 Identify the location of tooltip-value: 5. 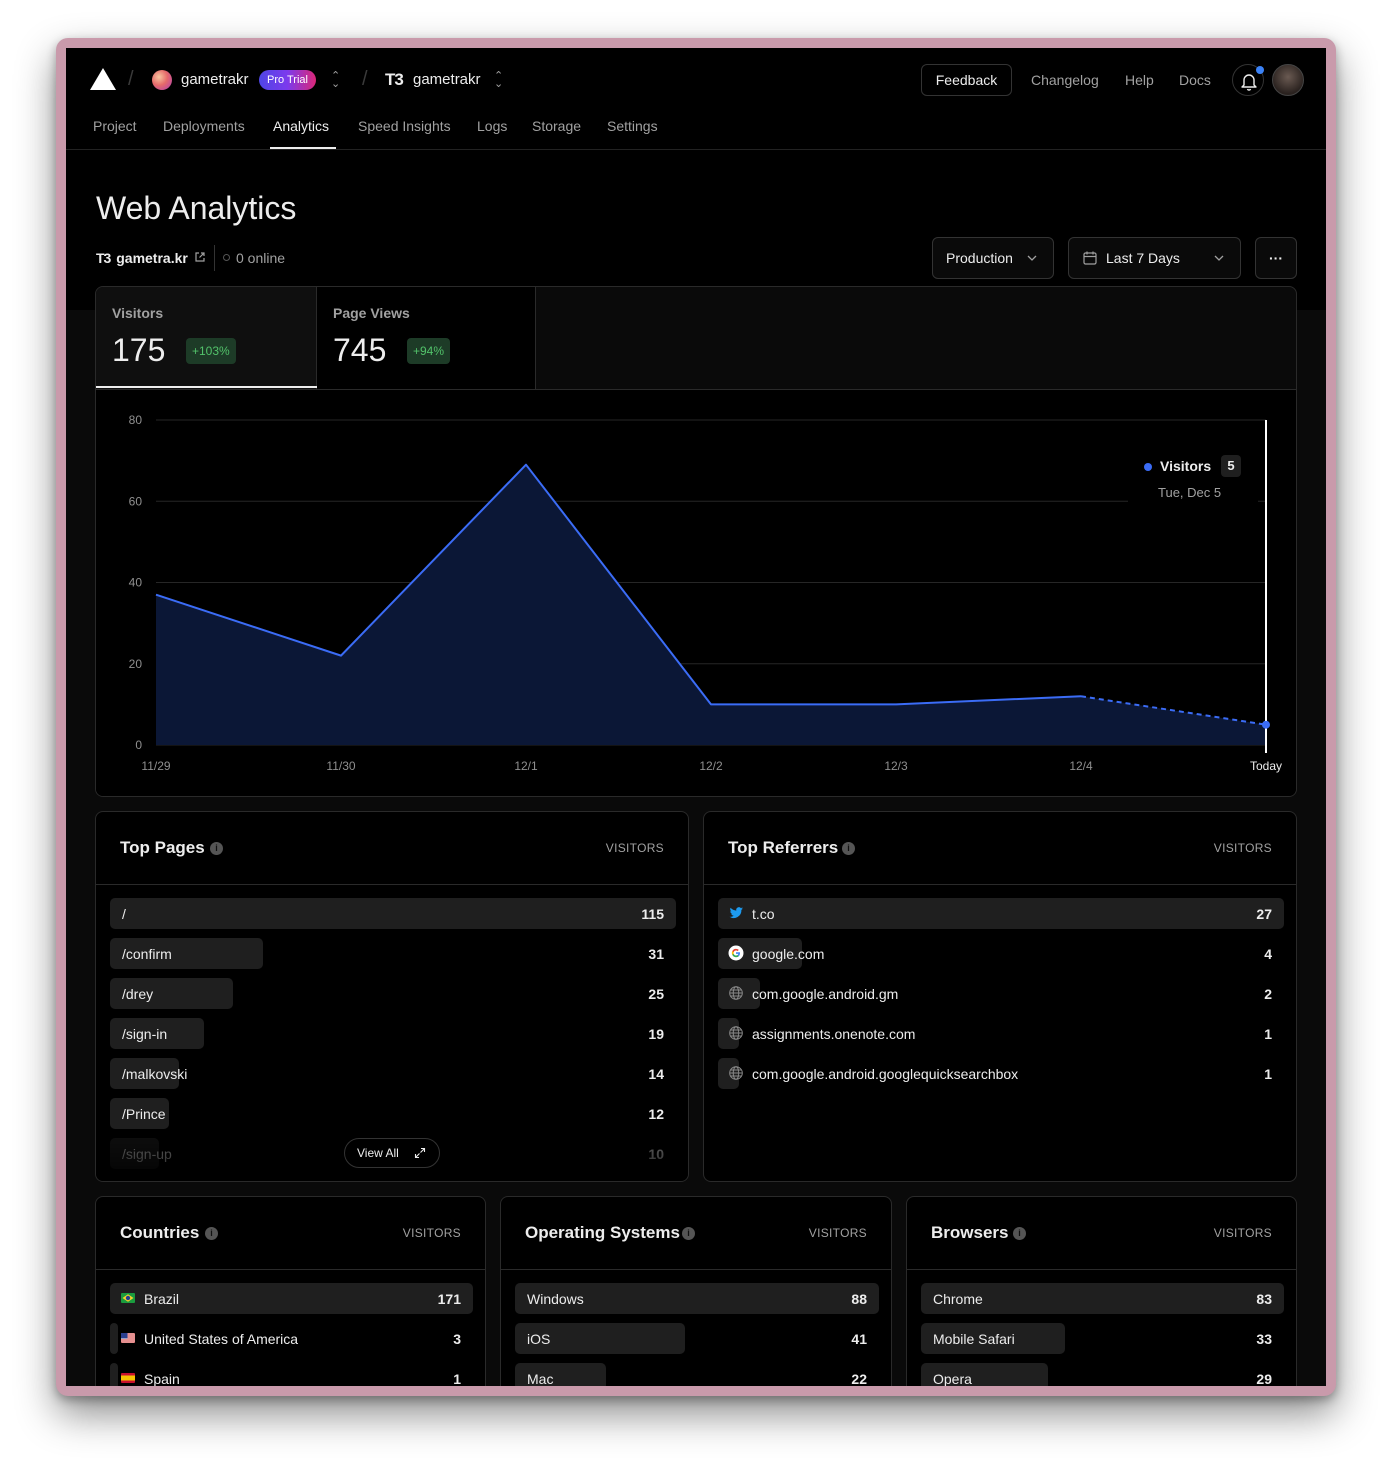
(1231, 466).